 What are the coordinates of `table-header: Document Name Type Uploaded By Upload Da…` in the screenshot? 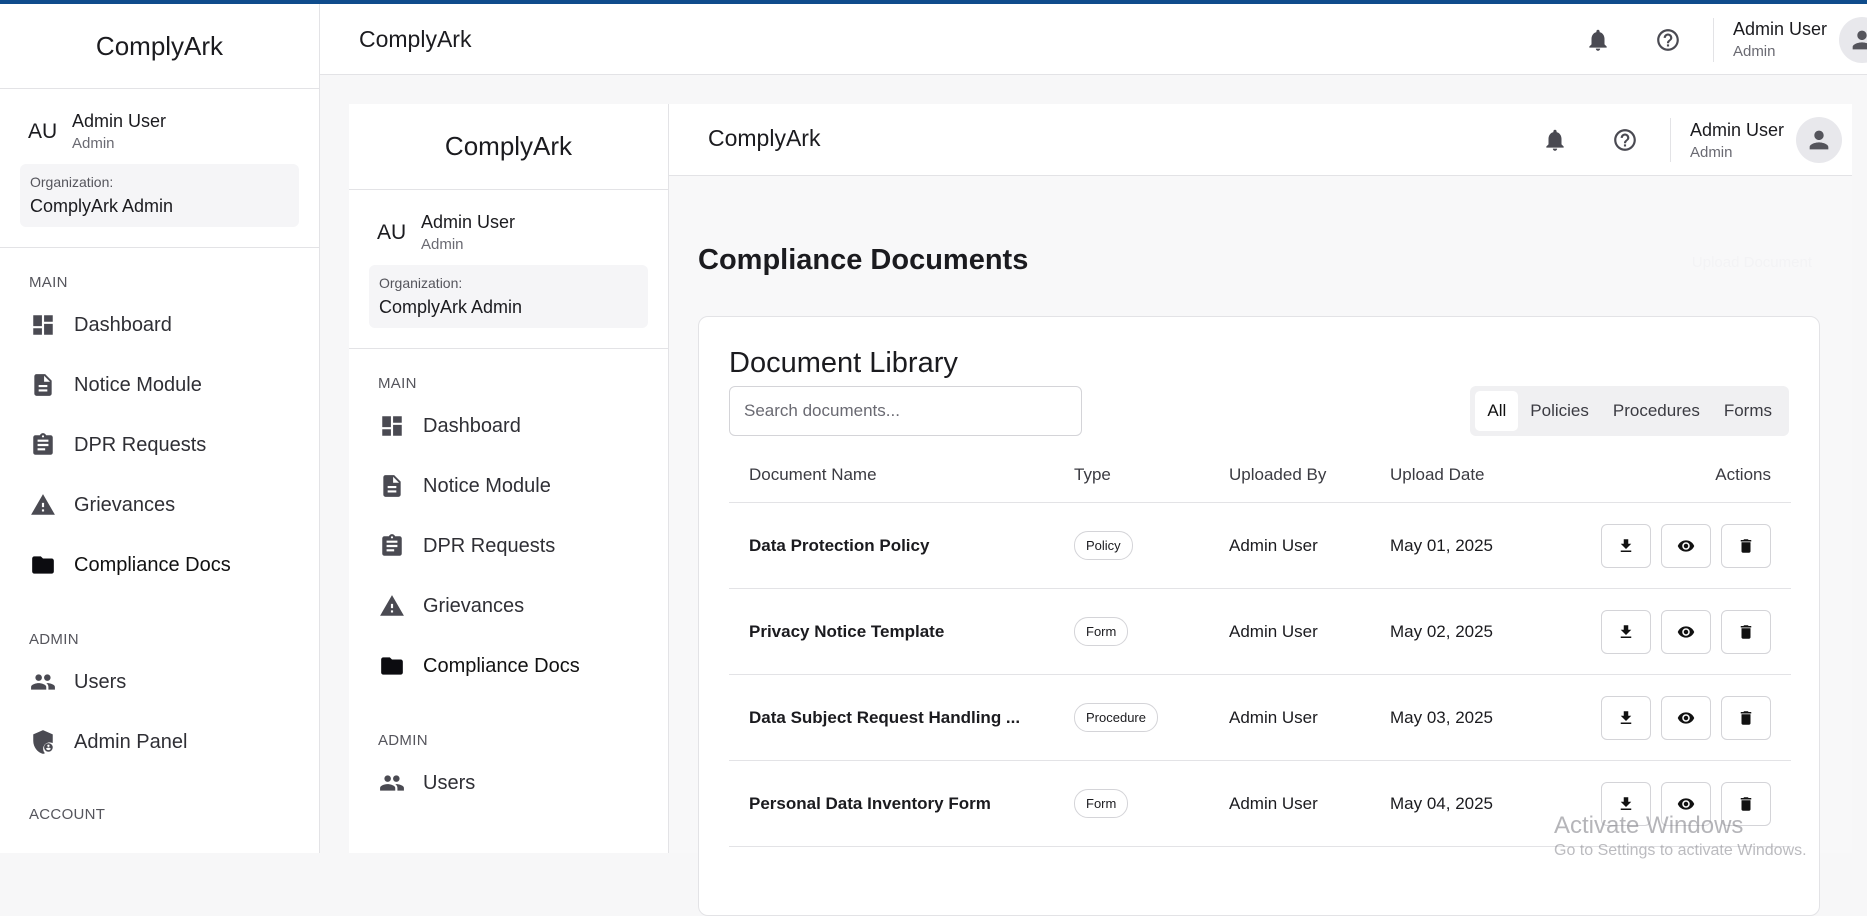 It's located at (1260, 475).